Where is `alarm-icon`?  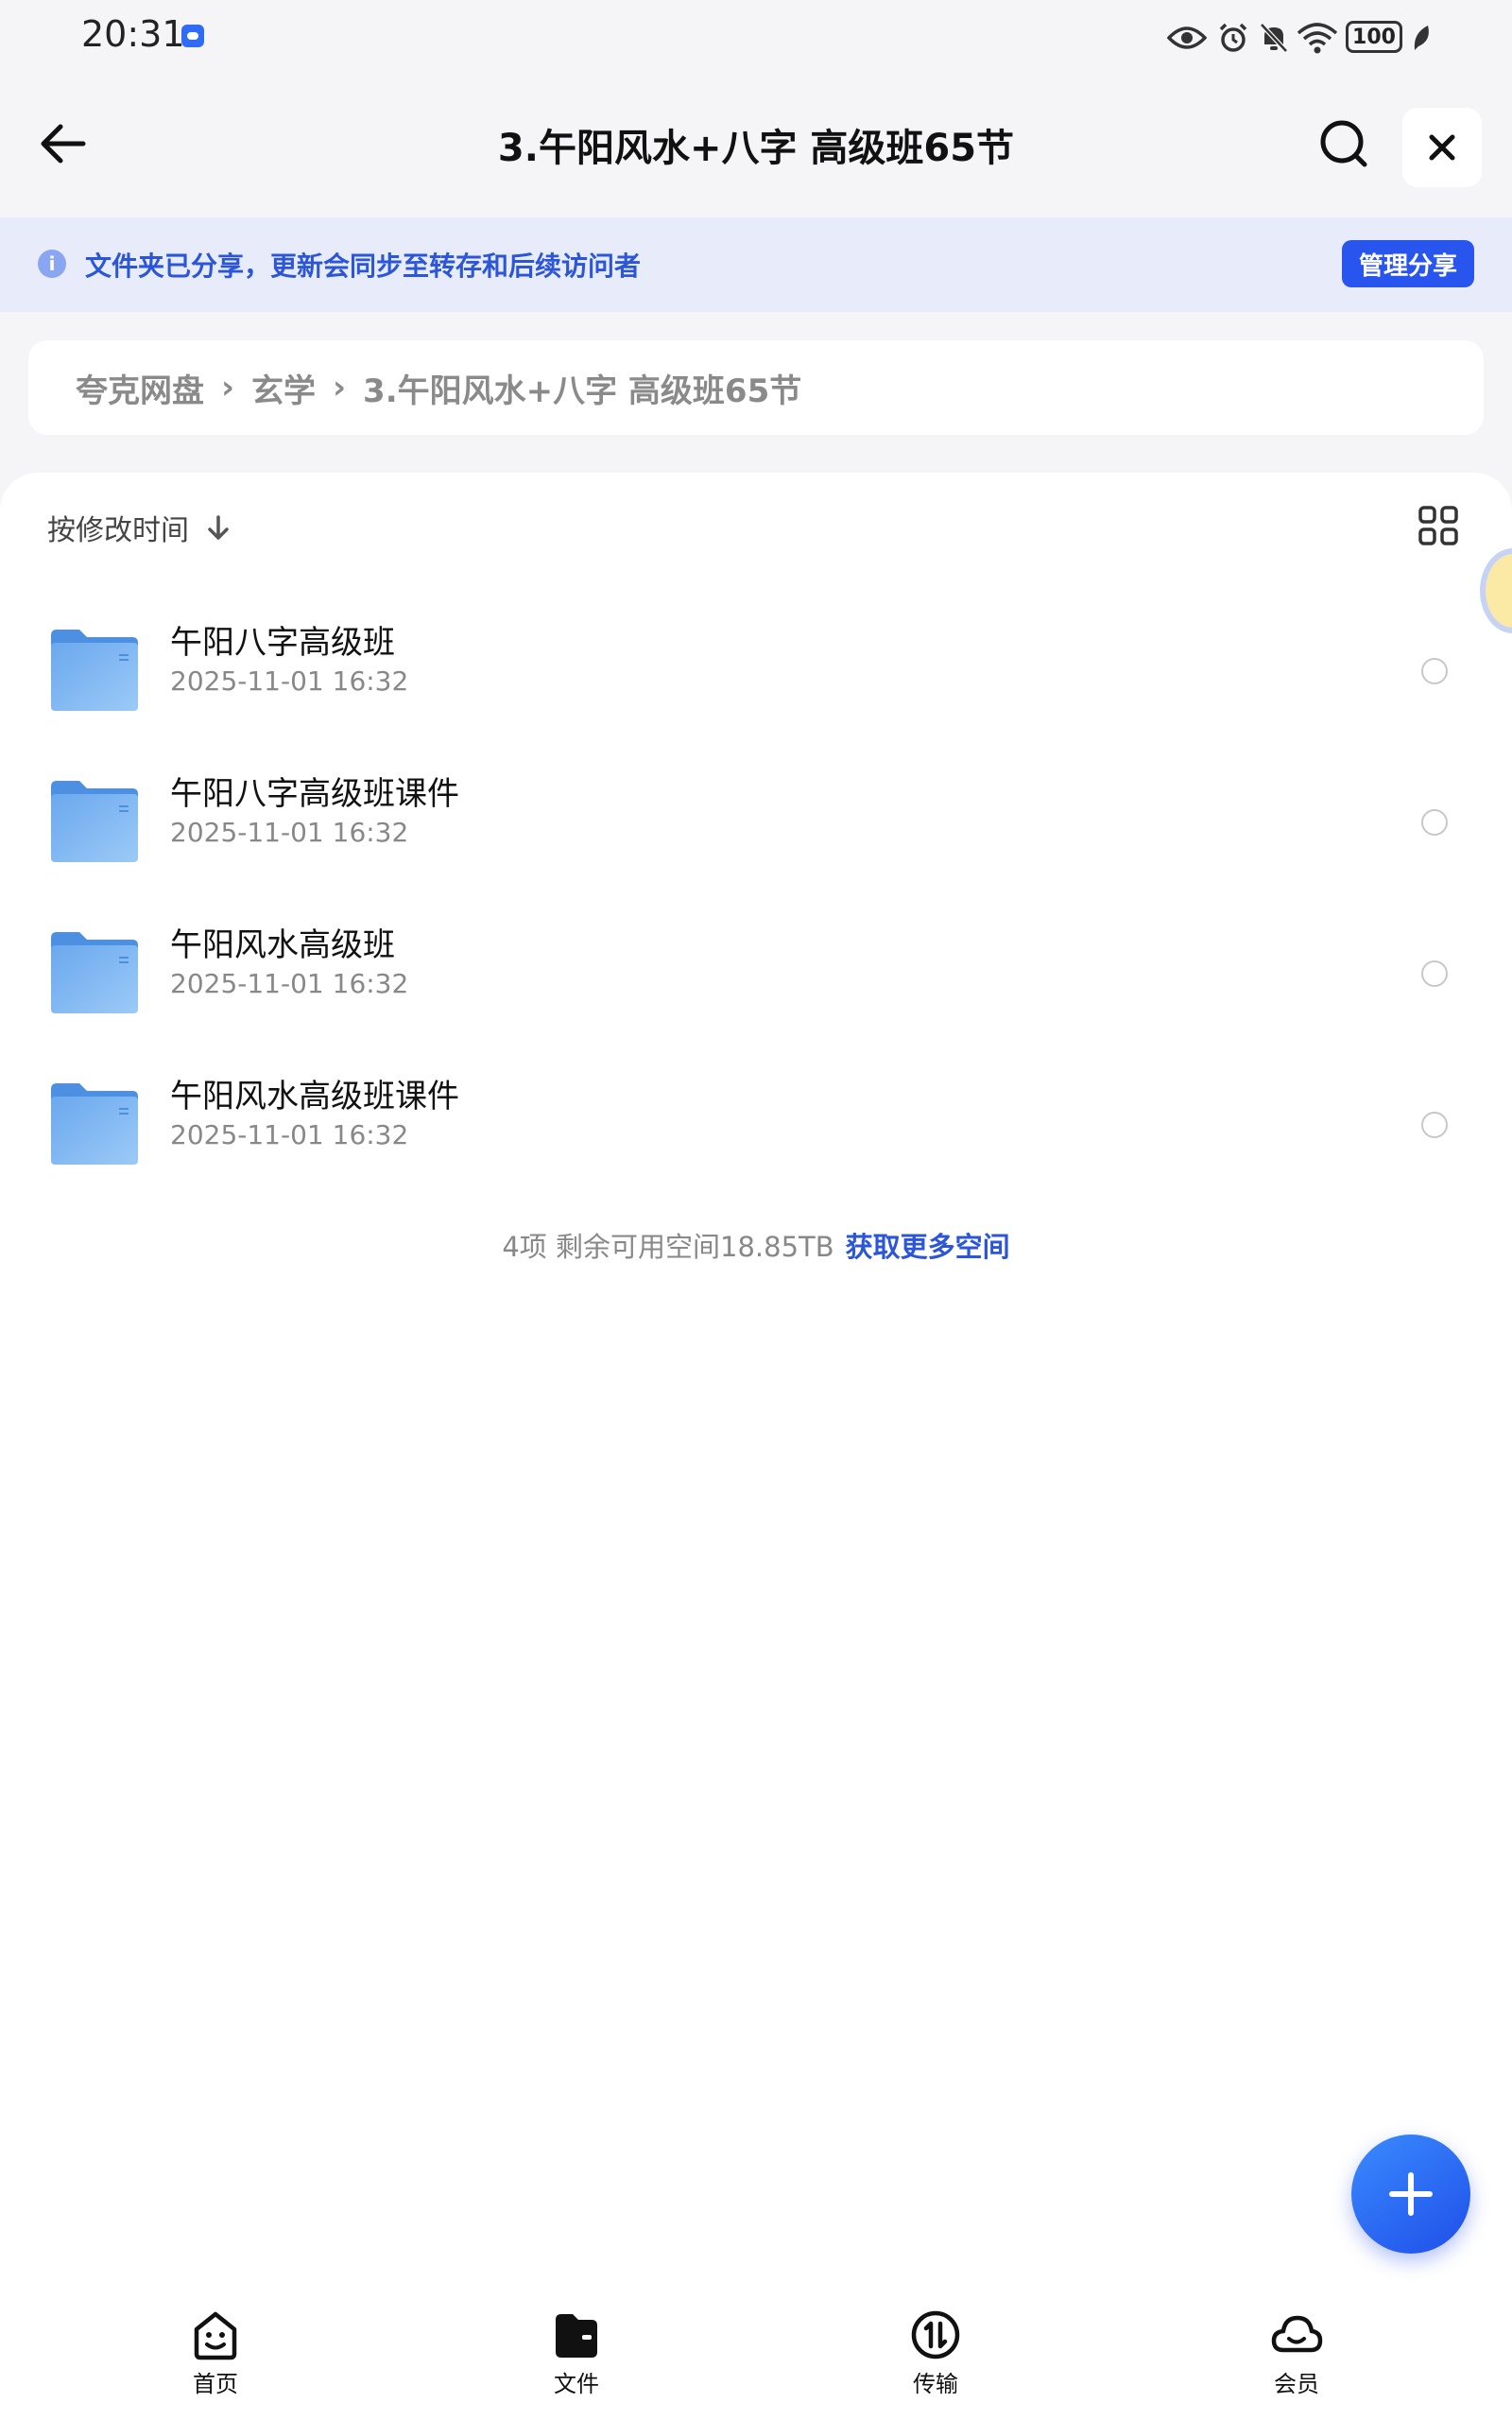 alarm-icon is located at coordinates (1233, 38).